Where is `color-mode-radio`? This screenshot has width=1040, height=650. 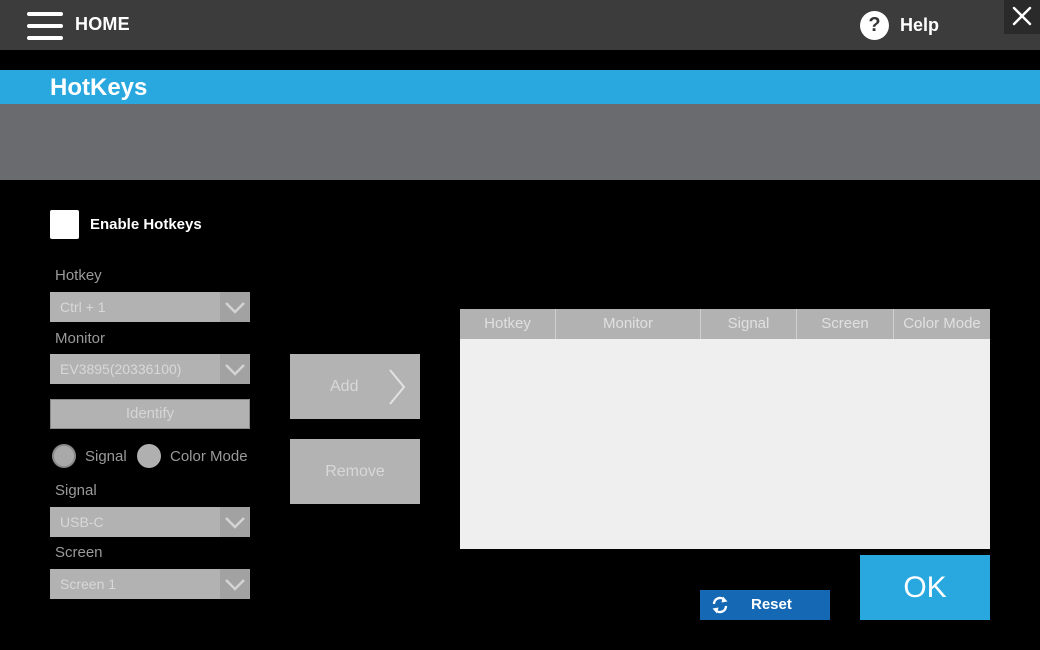 color-mode-radio is located at coordinates (149, 456).